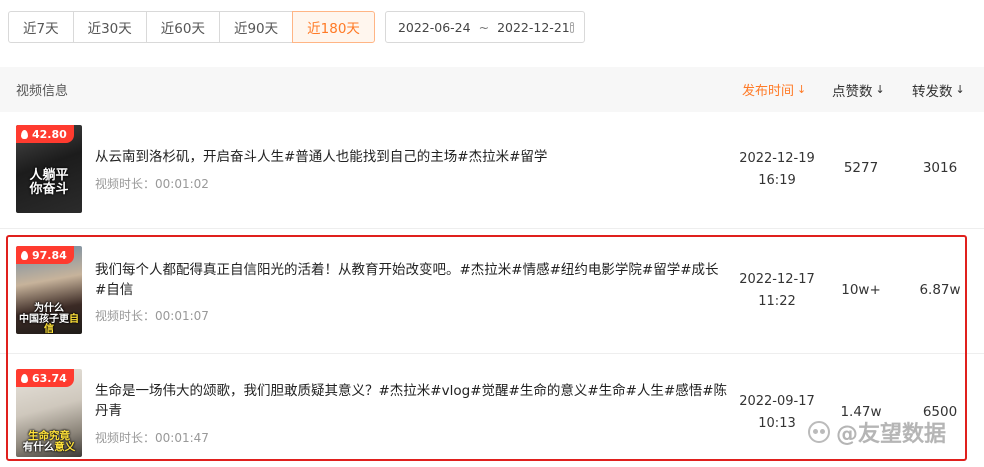  What do you see at coordinates (932, 91) in the screenshot?
I see `column-shares-label: 转发数` at bounding box center [932, 91].